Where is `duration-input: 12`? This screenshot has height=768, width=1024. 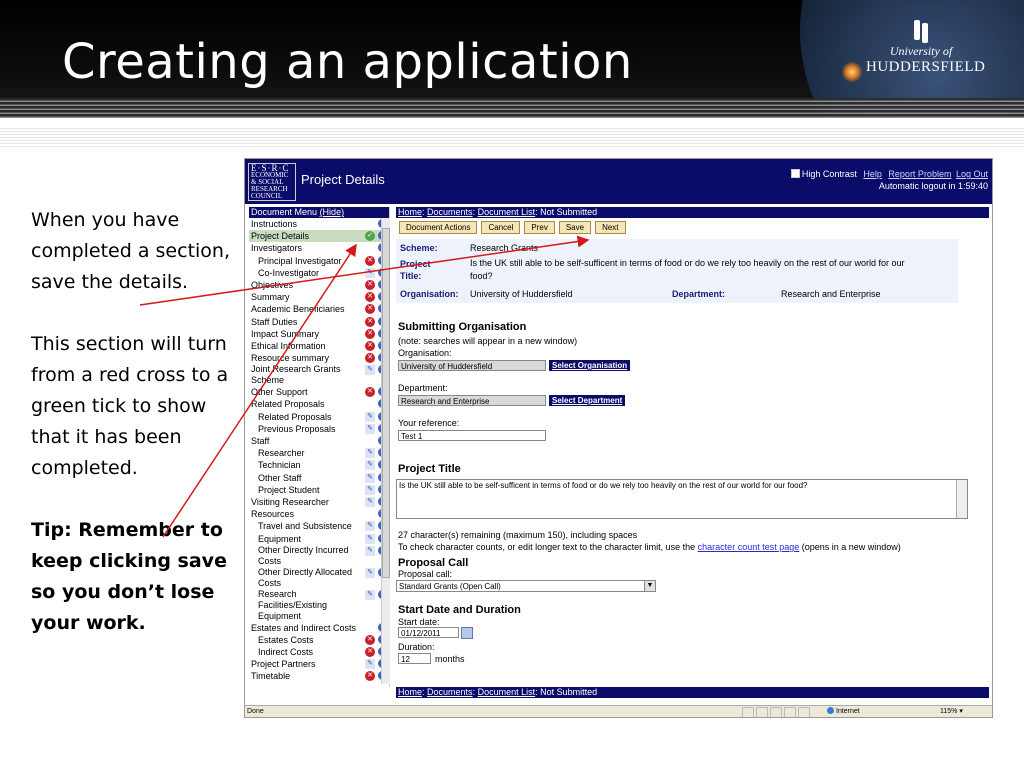 duration-input: 12 is located at coordinates (414, 658).